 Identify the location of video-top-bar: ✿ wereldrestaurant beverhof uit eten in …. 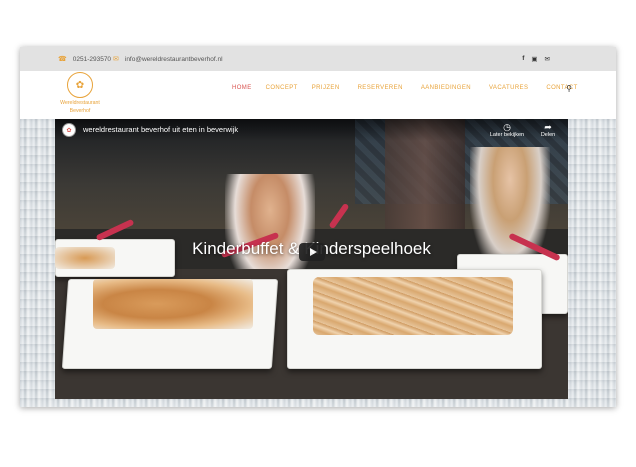
(311, 130).